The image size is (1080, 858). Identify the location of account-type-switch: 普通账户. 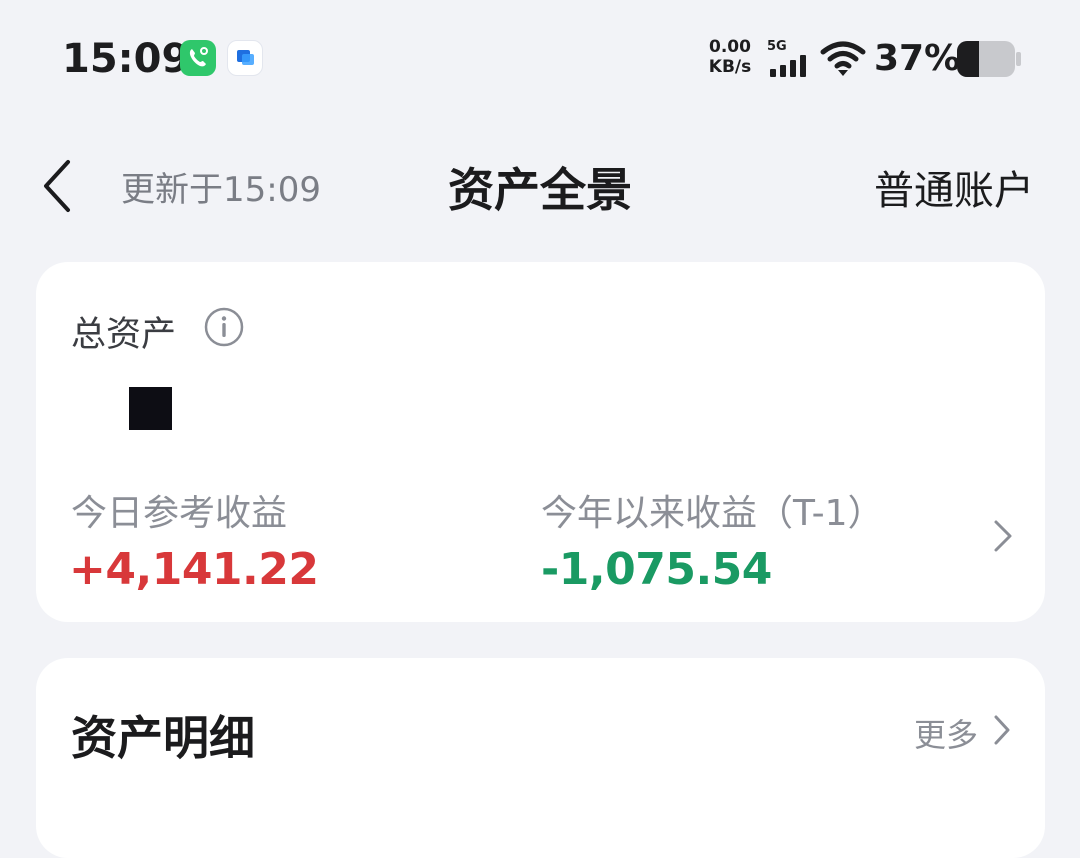
(954, 187).